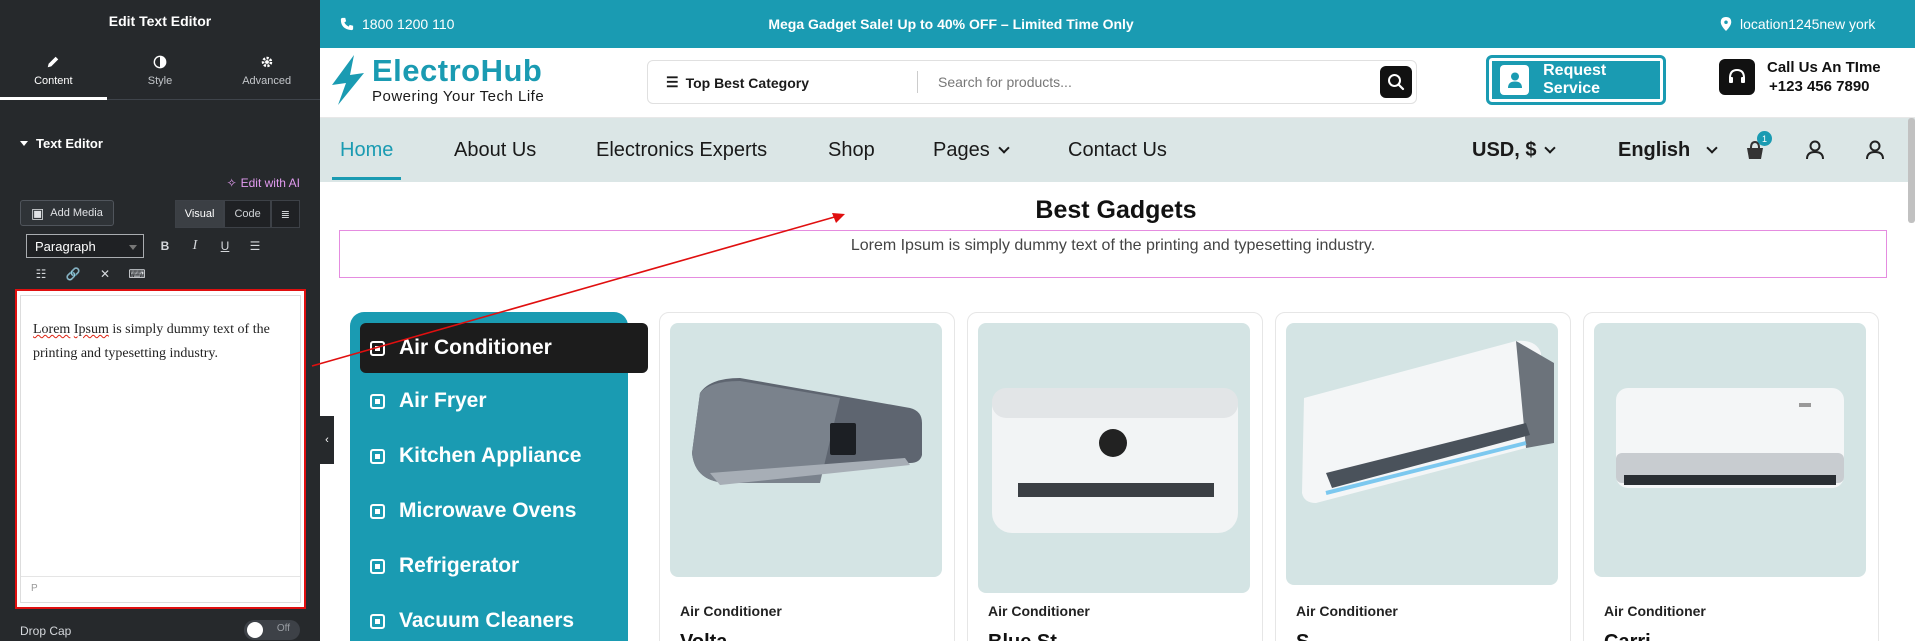  Describe the element at coordinates (1116, 210) in the screenshot. I see `section-heading: Best Gadgets` at that location.